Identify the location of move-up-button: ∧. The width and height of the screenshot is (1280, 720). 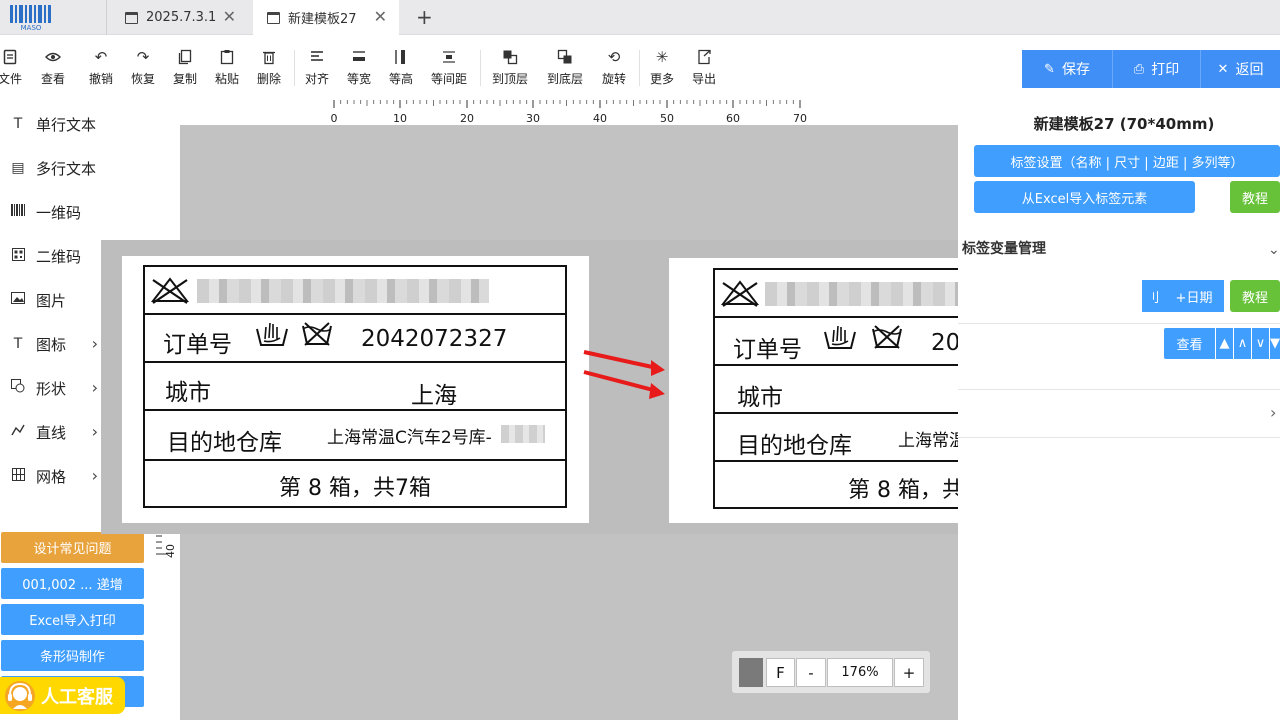
(1242, 343).